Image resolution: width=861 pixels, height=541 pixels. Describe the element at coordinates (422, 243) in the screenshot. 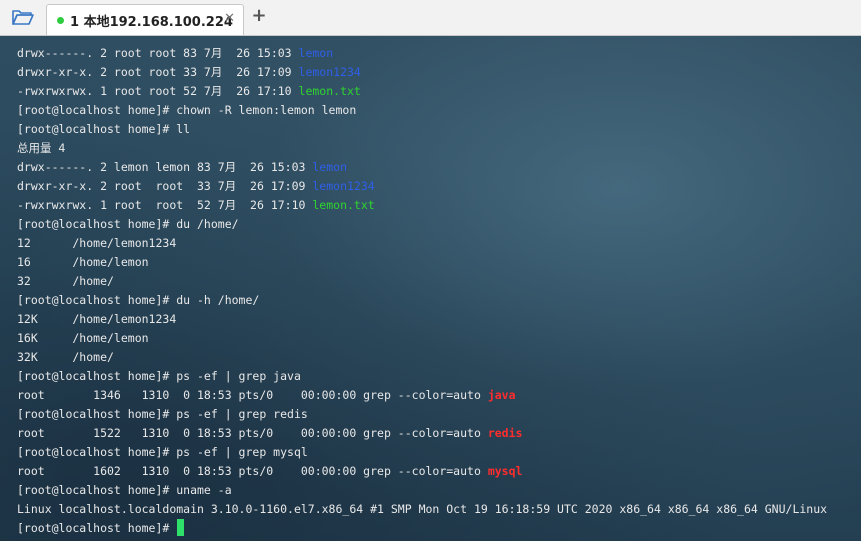

I see `terminal-line: 12 /home/lemon1234` at that location.